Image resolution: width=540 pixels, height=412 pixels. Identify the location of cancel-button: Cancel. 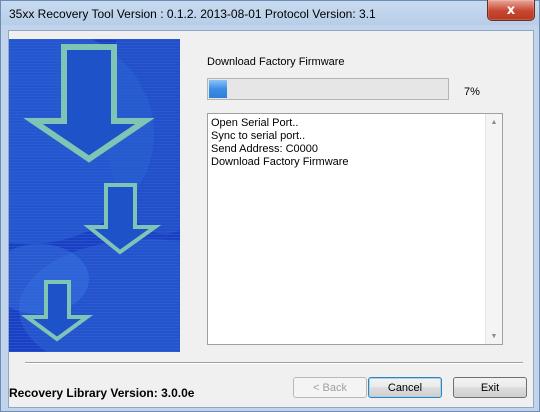
(405, 387).